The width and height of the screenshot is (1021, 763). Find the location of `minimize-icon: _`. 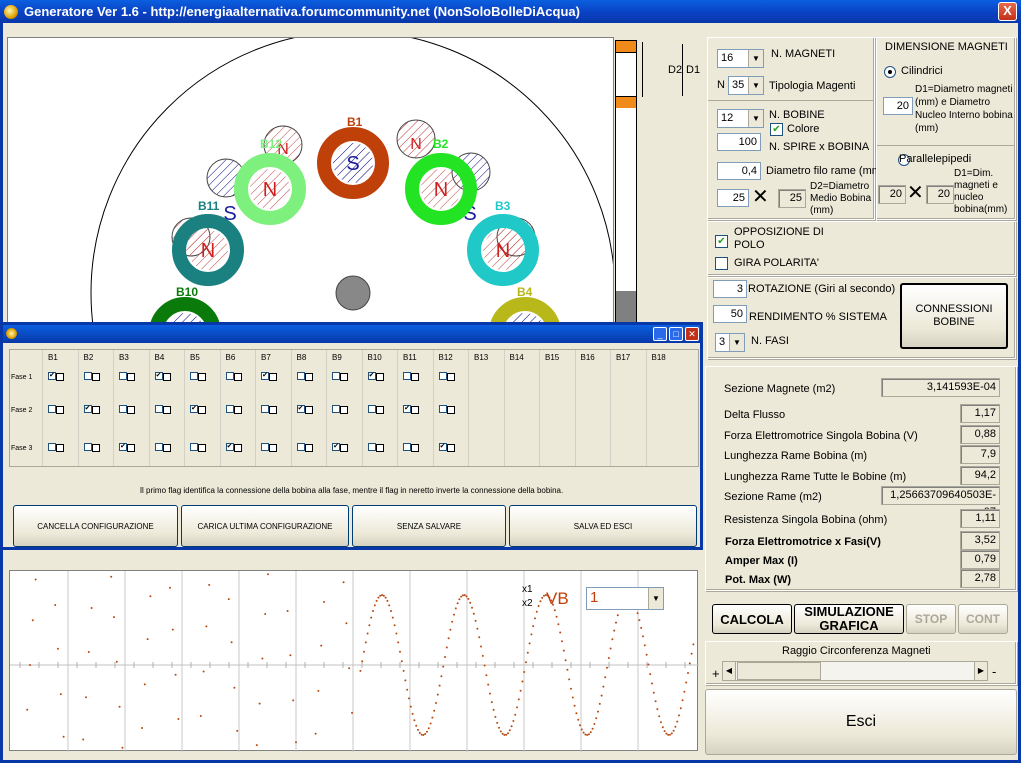

minimize-icon: _ is located at coordinates (660, 334).